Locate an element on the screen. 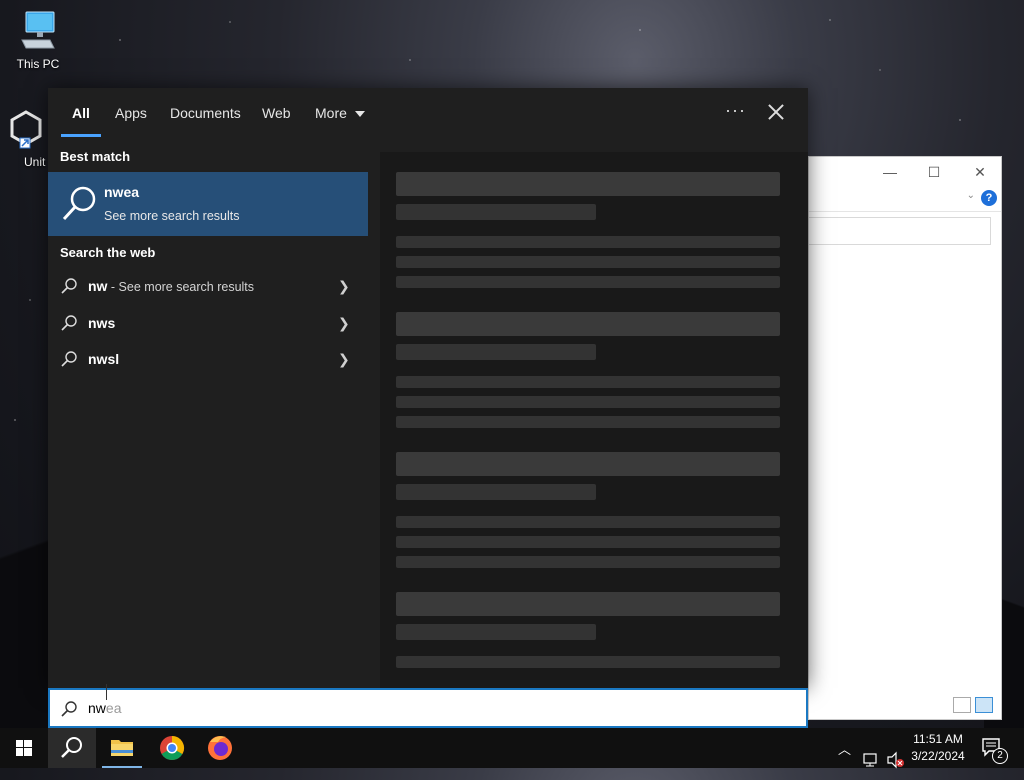 This screenshot has width=1024, height=780. explorer-titlebar: — ☐ ✕ is located at coordinates (905, 172).